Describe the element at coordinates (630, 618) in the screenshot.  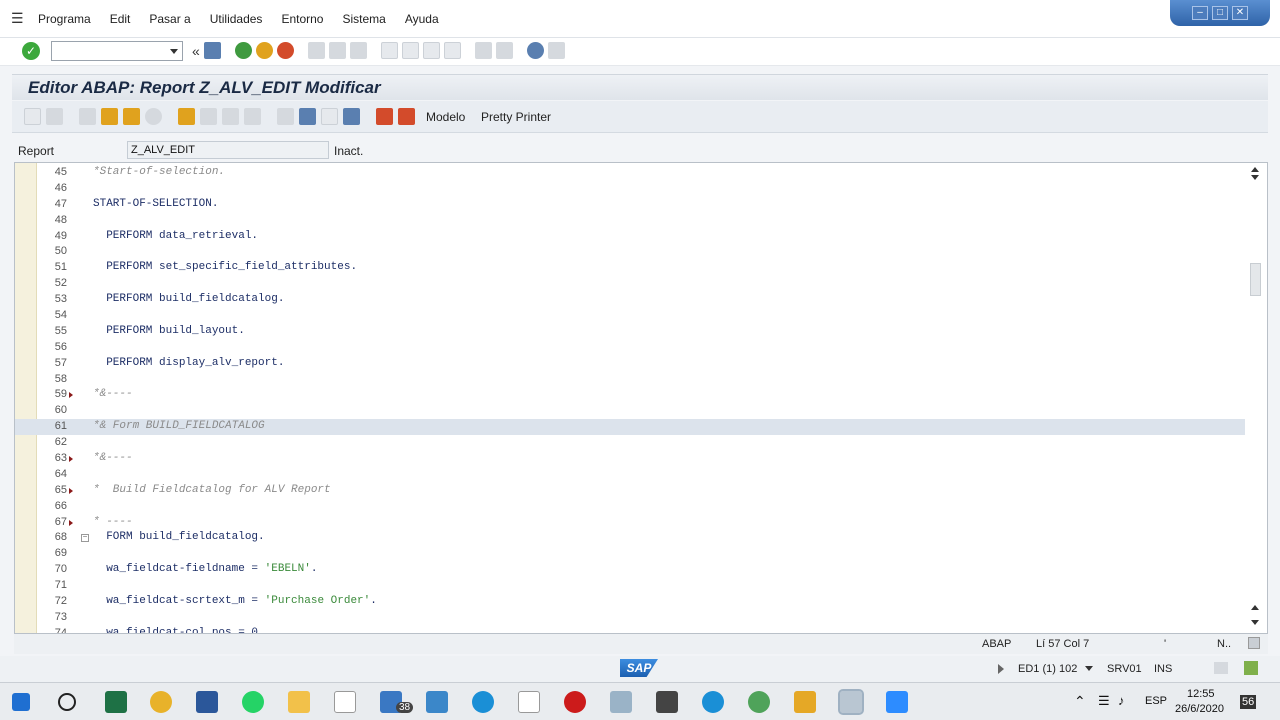
I see `code-line: 73` at that location.